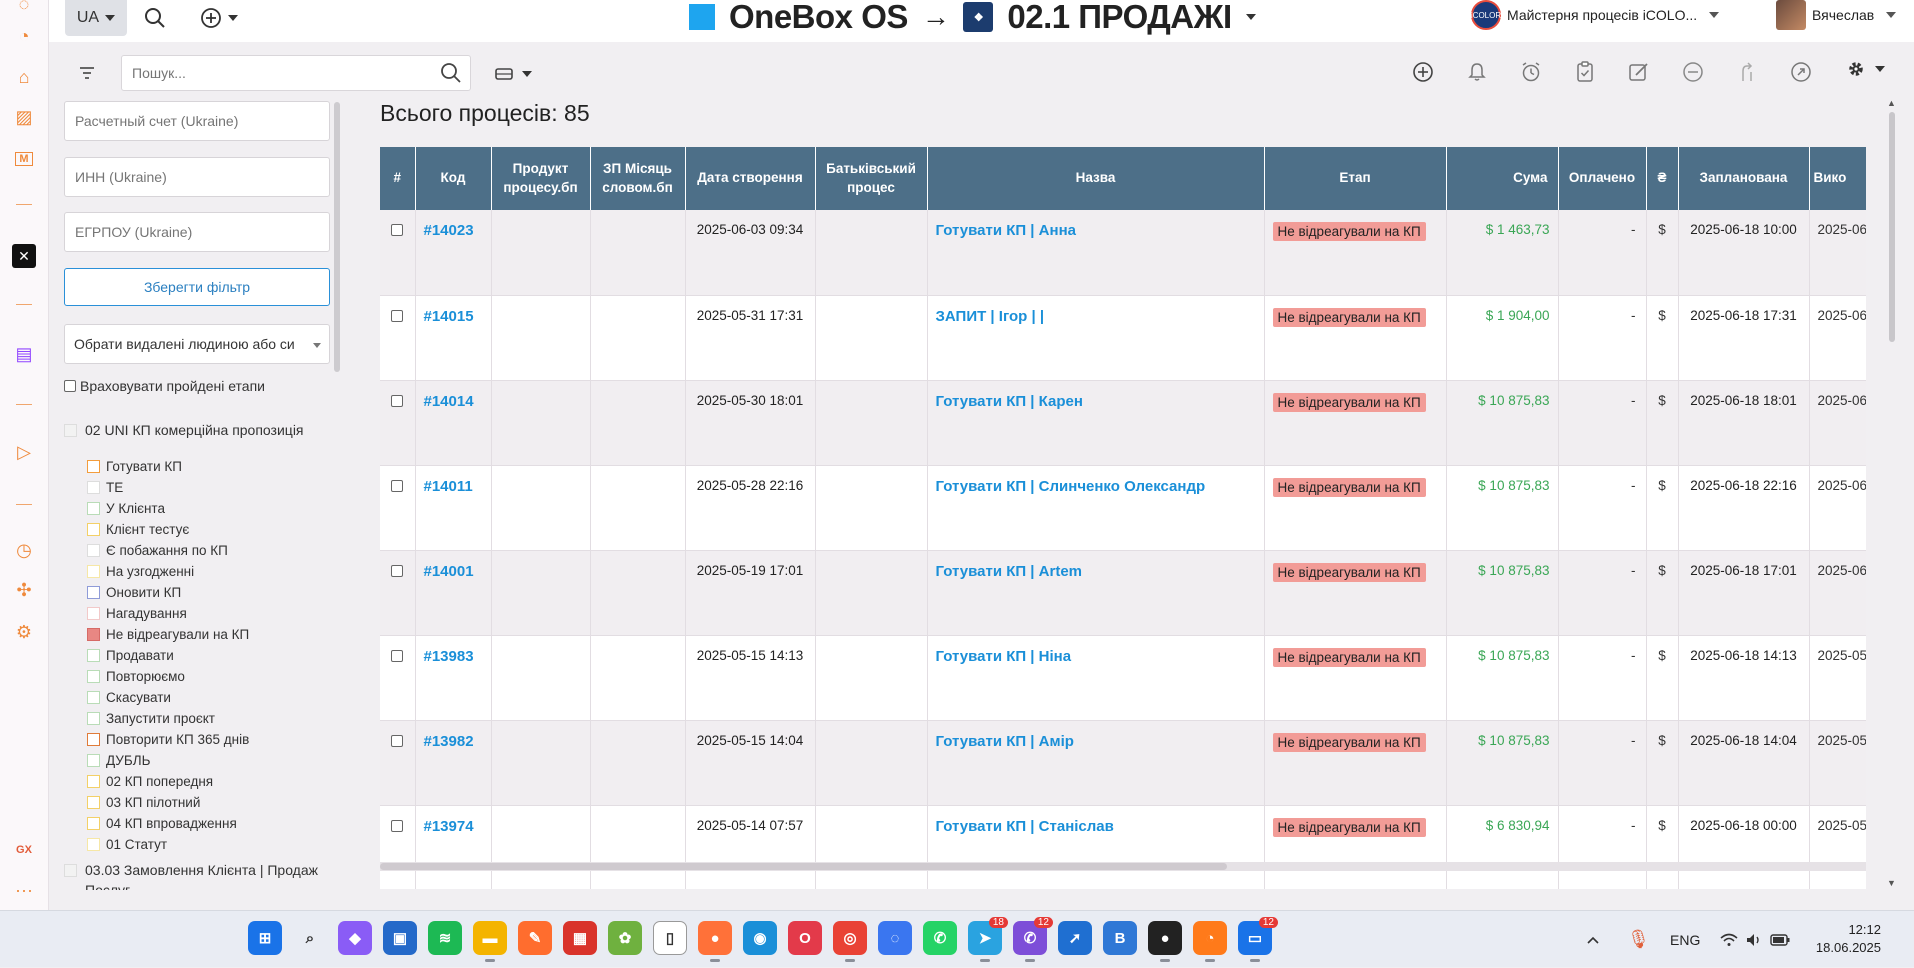 This screenshot has width=1914, height=968. Describe the element at coordinates (24, 550) in the screenshot. I see `clock-icon: ◷` at that location.